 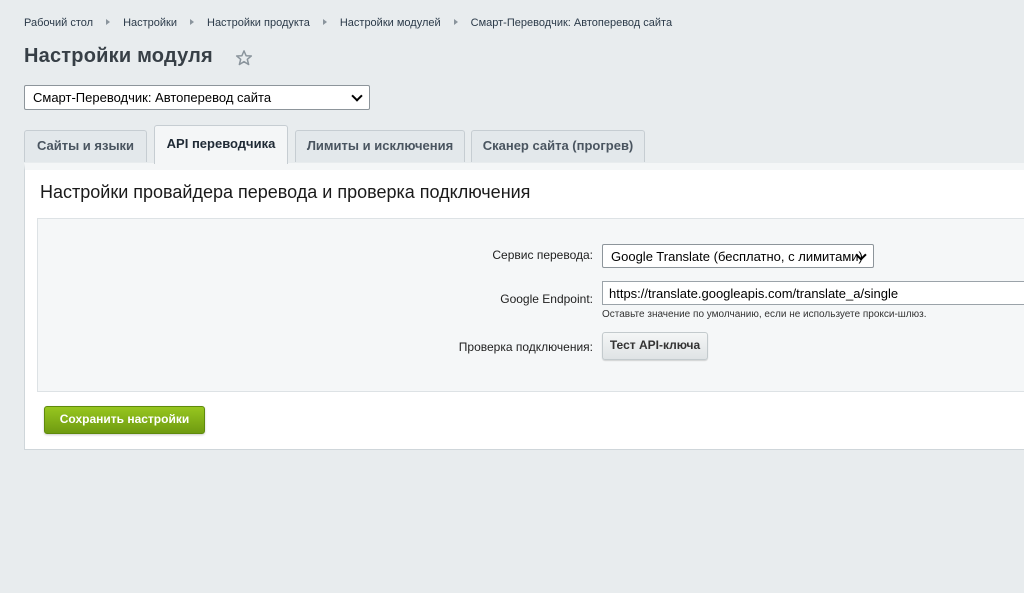 I want to click on tab-limits-exclusions: Лимиты и исключения, so click(x=380, y=146).